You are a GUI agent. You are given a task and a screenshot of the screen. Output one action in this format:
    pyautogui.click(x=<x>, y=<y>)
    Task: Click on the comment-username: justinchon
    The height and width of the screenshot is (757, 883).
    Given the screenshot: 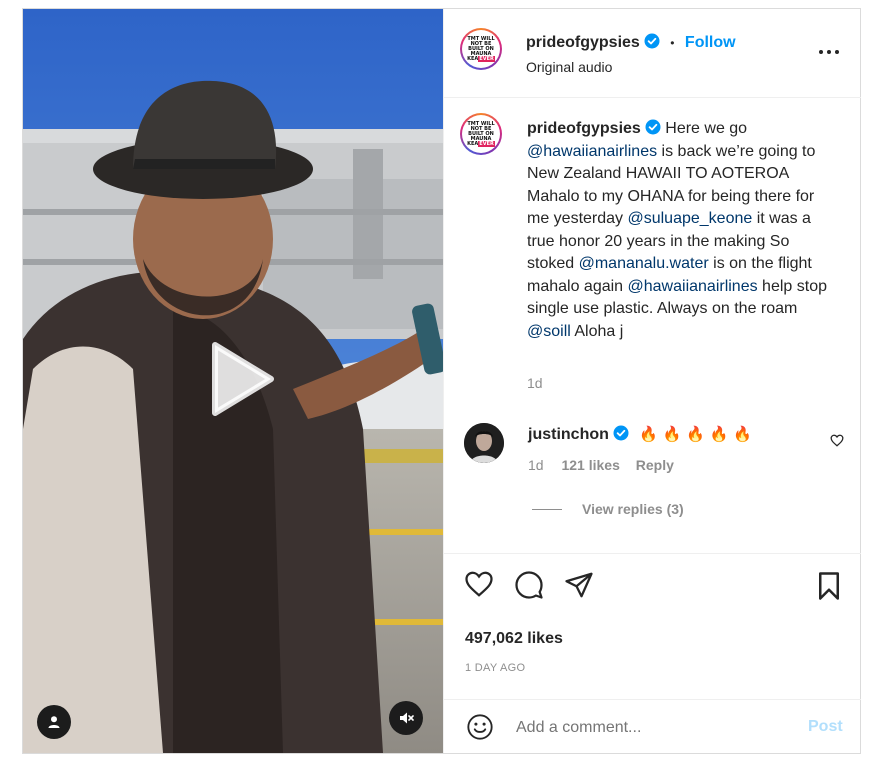 What is the action you would take?
    pyautogui.click(x=568, y=434)
    